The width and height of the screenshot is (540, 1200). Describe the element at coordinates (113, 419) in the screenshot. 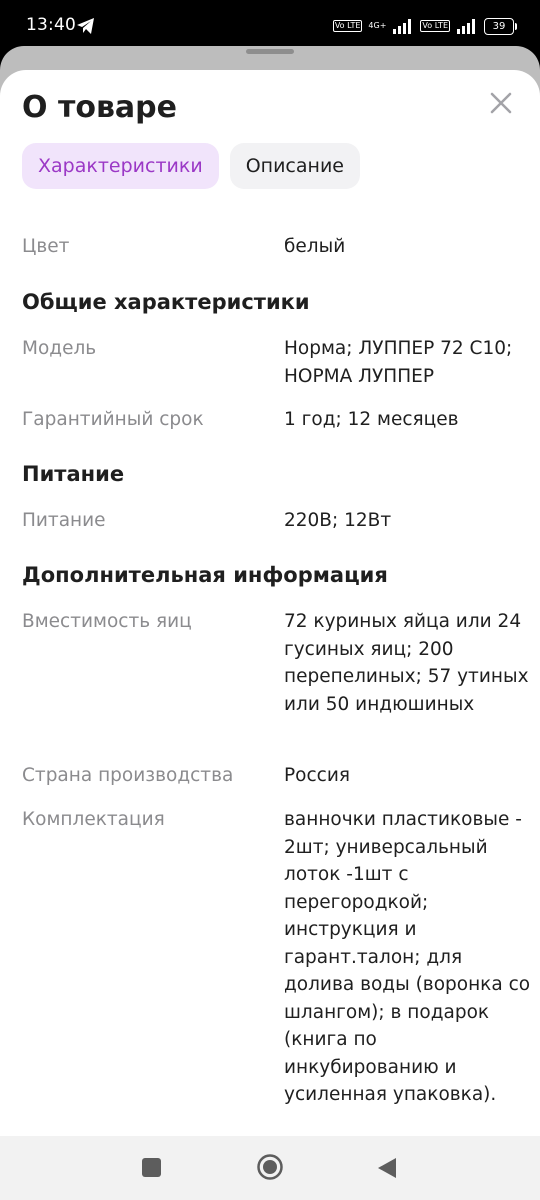

I see `spec-label: Гарантийный срок` at that location.